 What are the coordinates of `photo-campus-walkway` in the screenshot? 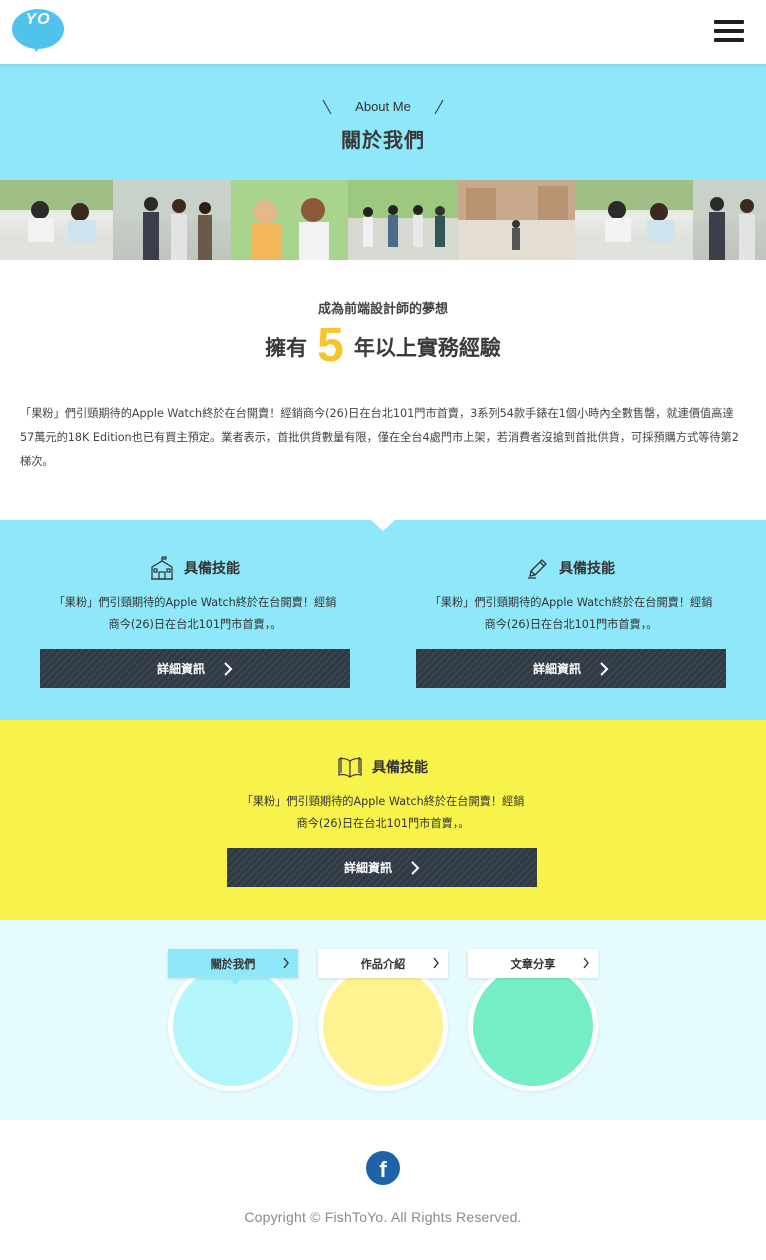 It's located at (516, 220).